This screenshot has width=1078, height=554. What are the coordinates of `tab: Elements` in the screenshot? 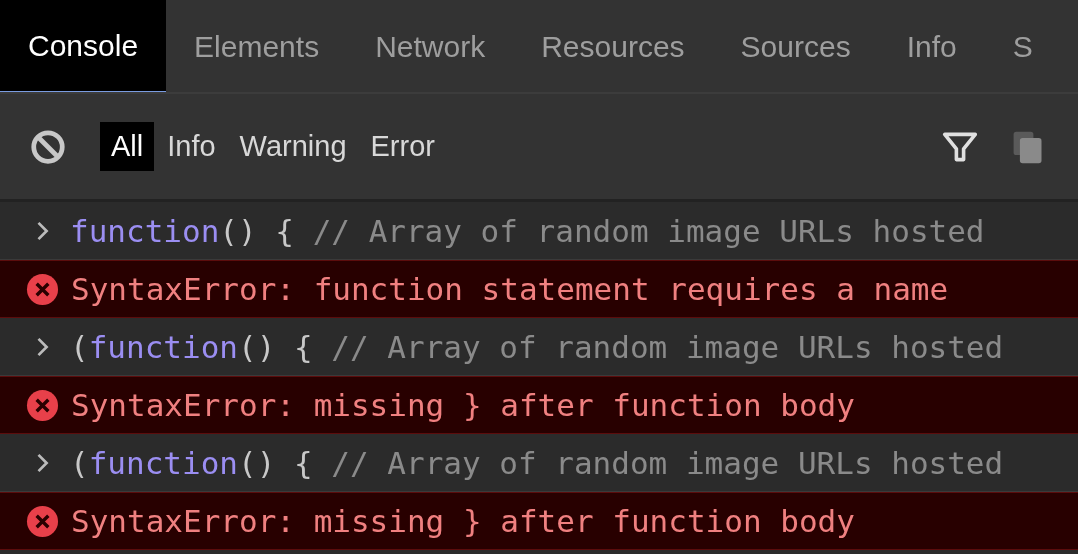 It's located at (257, 46).